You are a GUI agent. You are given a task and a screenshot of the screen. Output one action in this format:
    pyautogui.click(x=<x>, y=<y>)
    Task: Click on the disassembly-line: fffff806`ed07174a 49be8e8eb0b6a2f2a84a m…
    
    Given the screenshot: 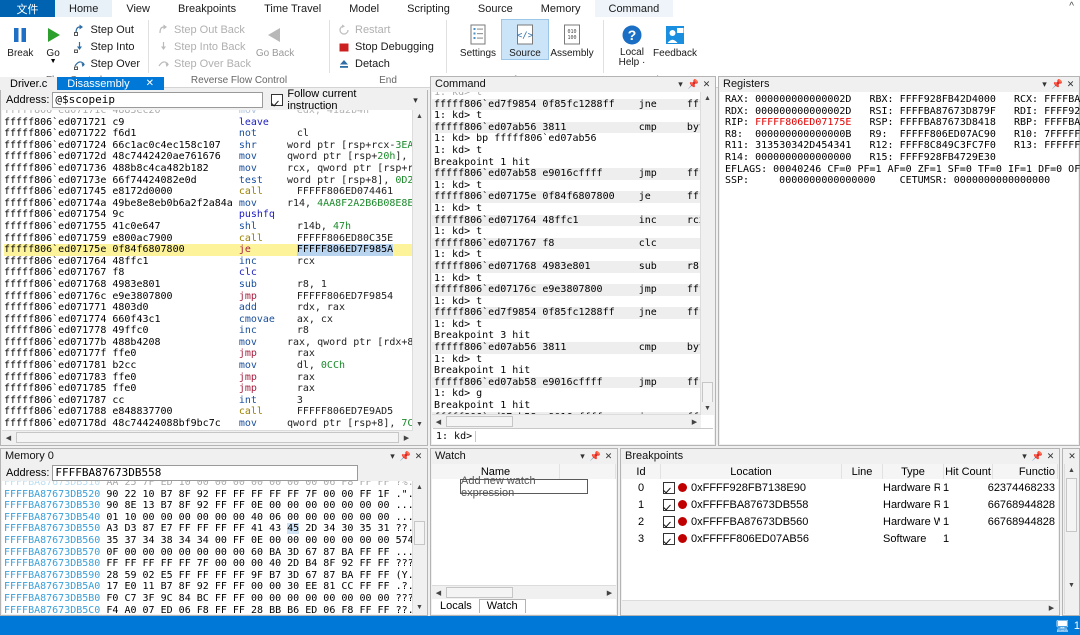 What is the action you would take?
    pyautogui.click(x=208, y=204)
    